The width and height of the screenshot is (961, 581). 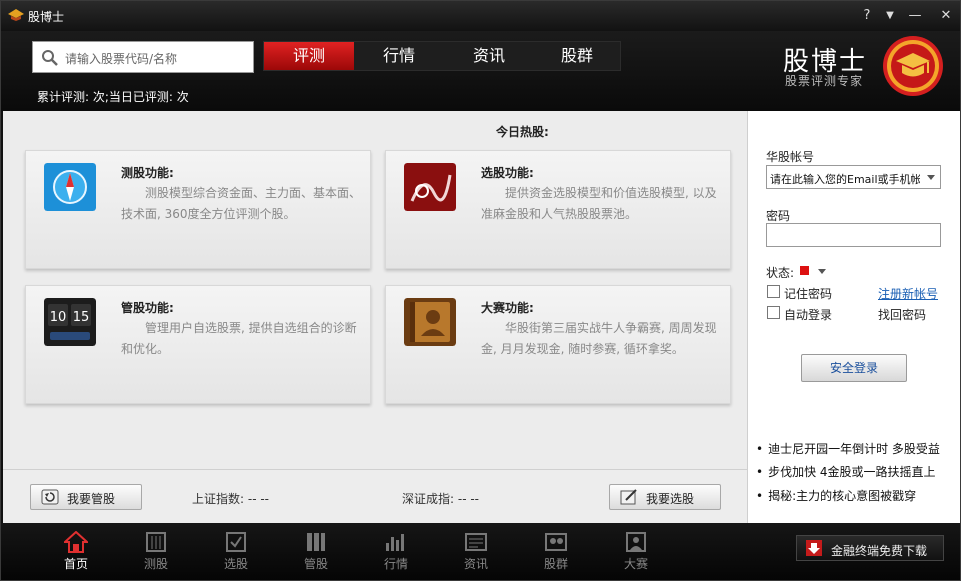 What do you see at coordinates (480, 16) in the screenshot?
I see `title-bar: 股博士 ? ▼ — ✕` at bounding box center [480, 16].